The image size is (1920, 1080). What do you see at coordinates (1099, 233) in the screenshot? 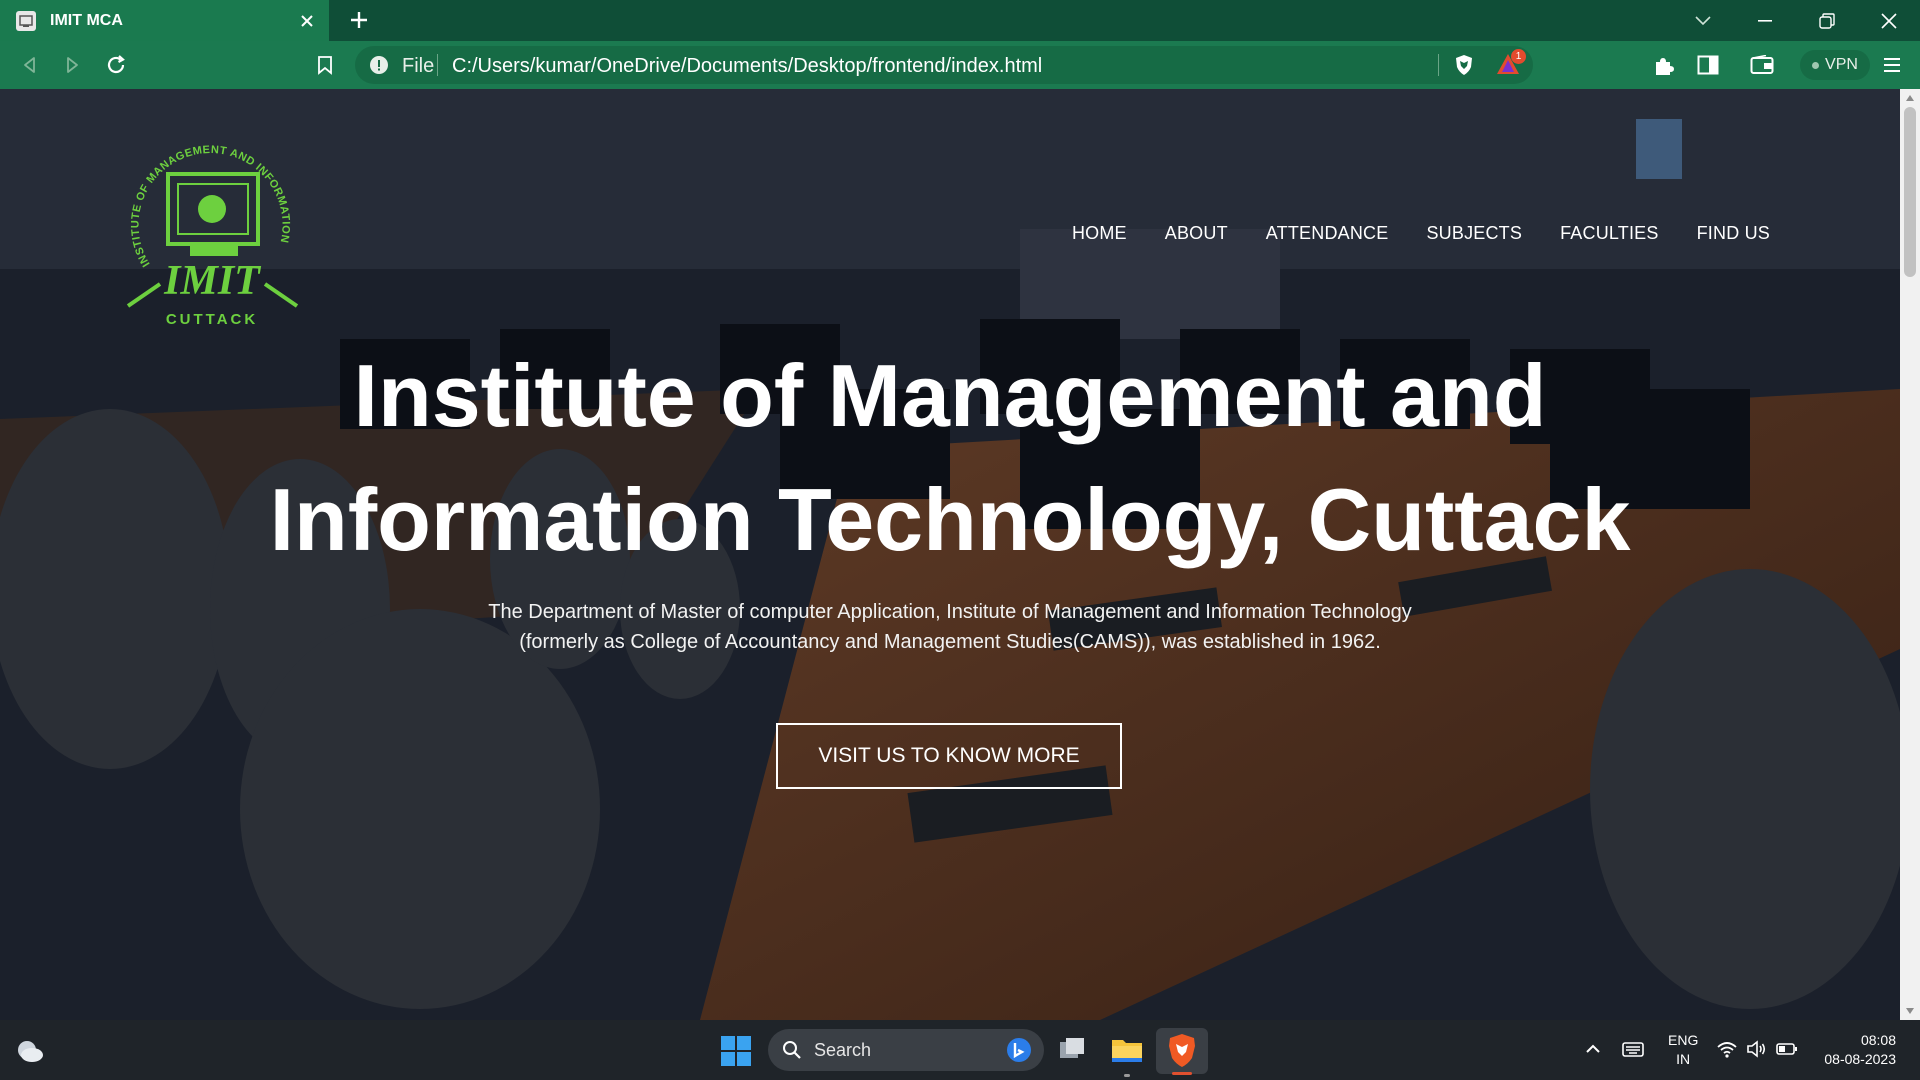
I see `nav-home: HOME` at bounding box center [1099, 233].